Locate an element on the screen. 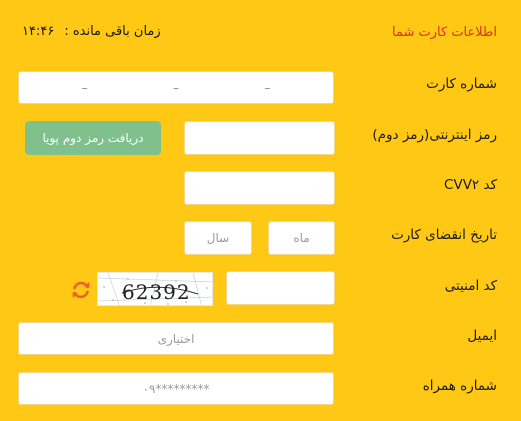  timer-label: زمان باقی مانده : is located at coordinates (112, 31).